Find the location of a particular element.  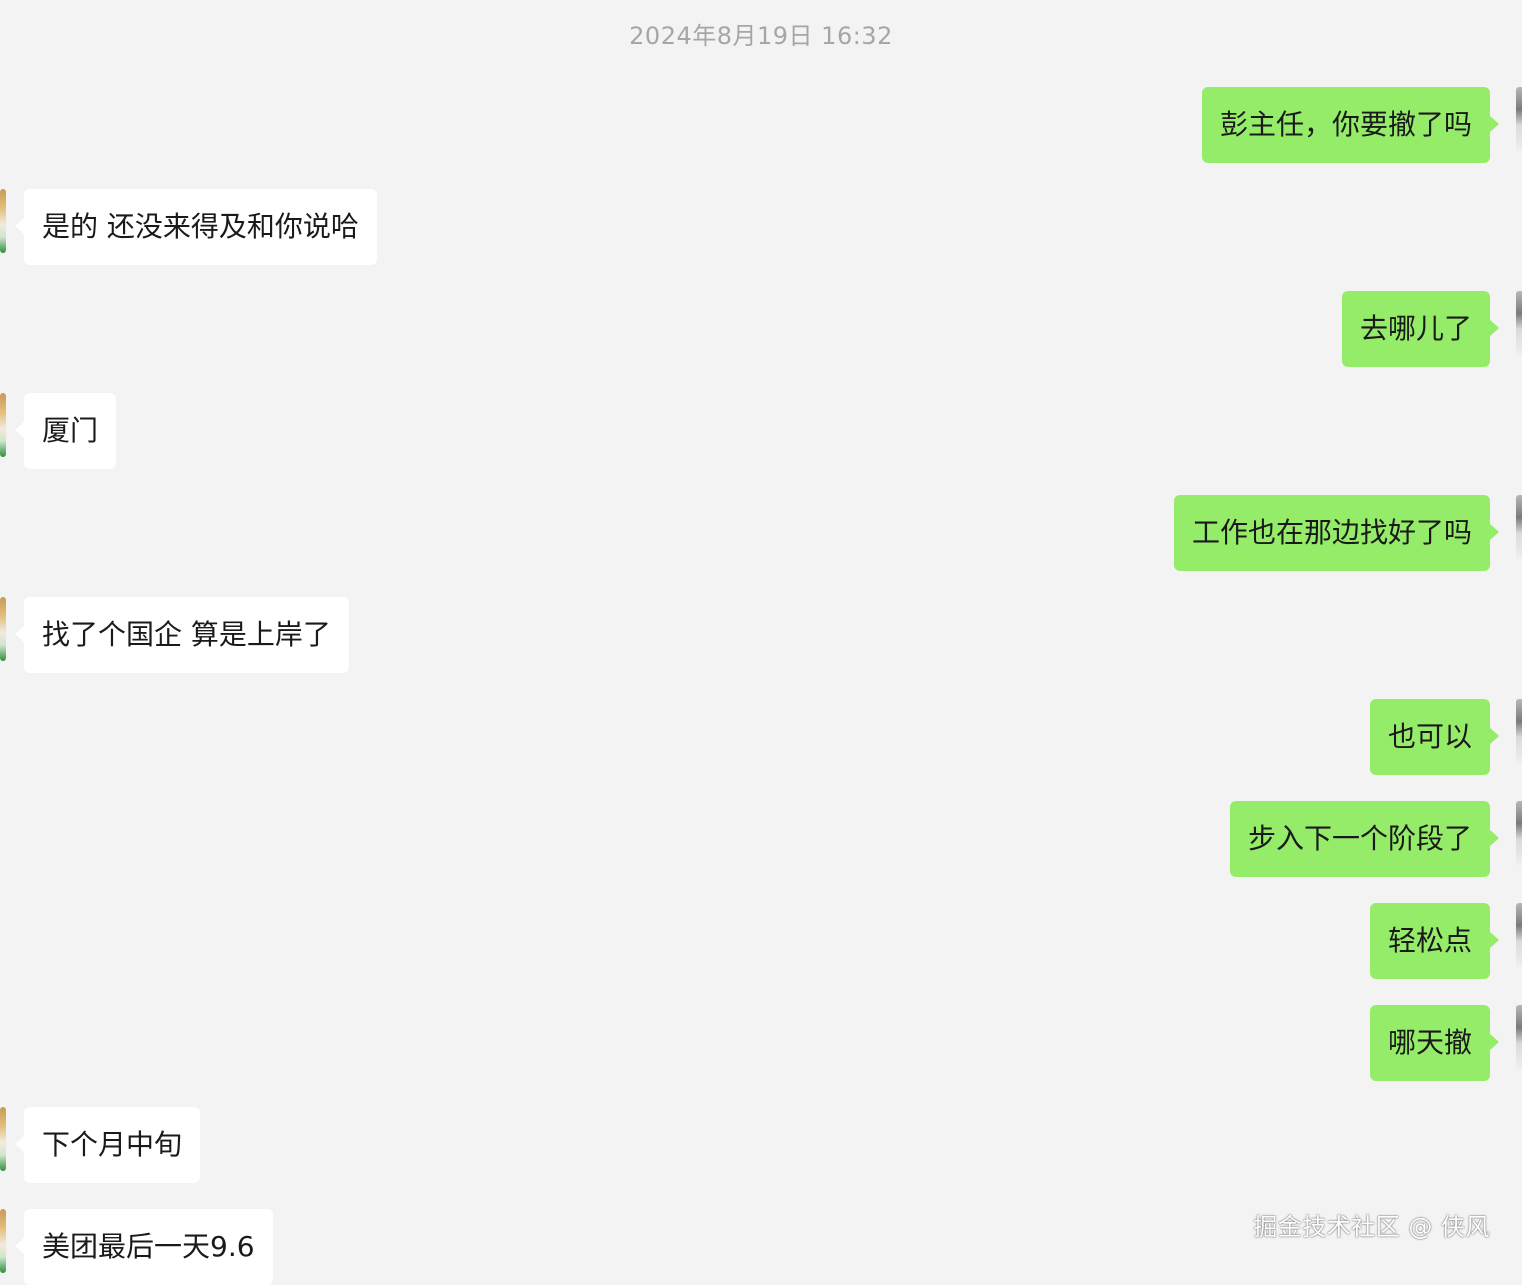

contact-message-bubble: 找了个国企 算是上岸了 is located at coordinates (182, 635).